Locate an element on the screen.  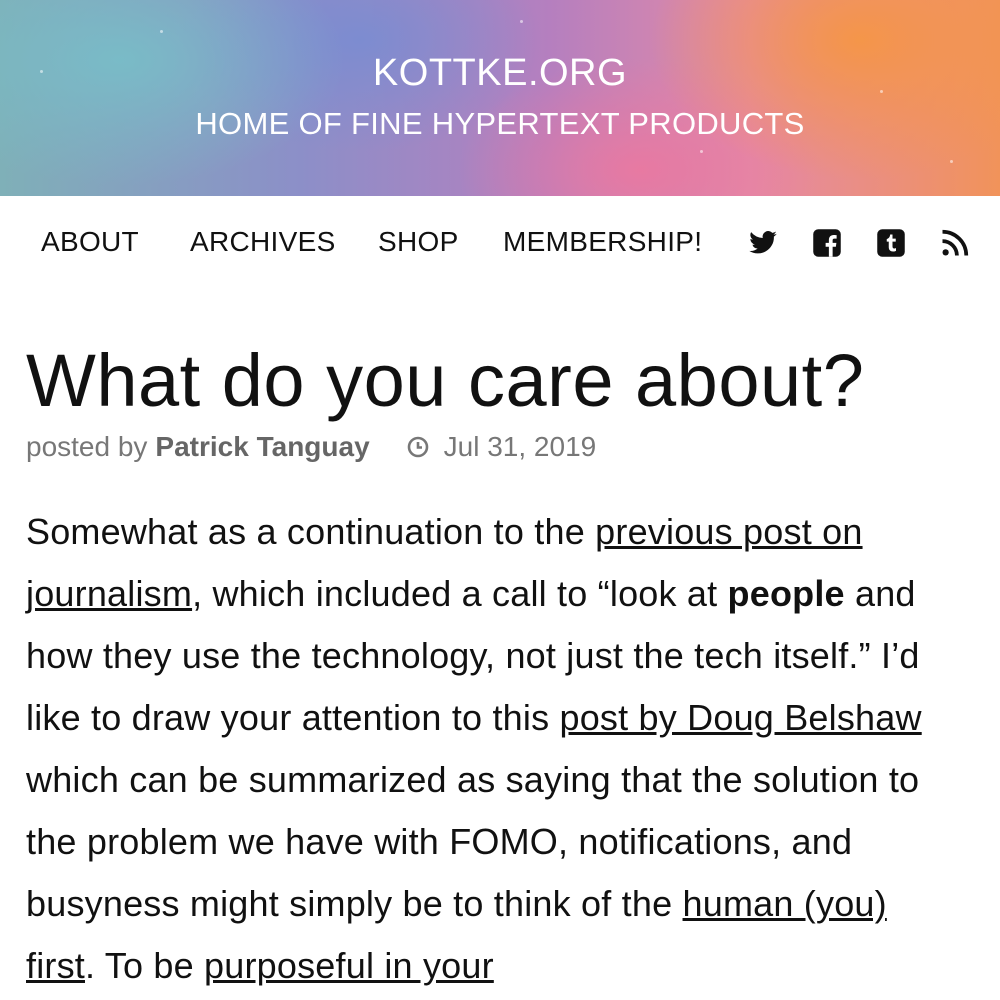
nav-shop: SHOP is located at coordinates (418, 242).